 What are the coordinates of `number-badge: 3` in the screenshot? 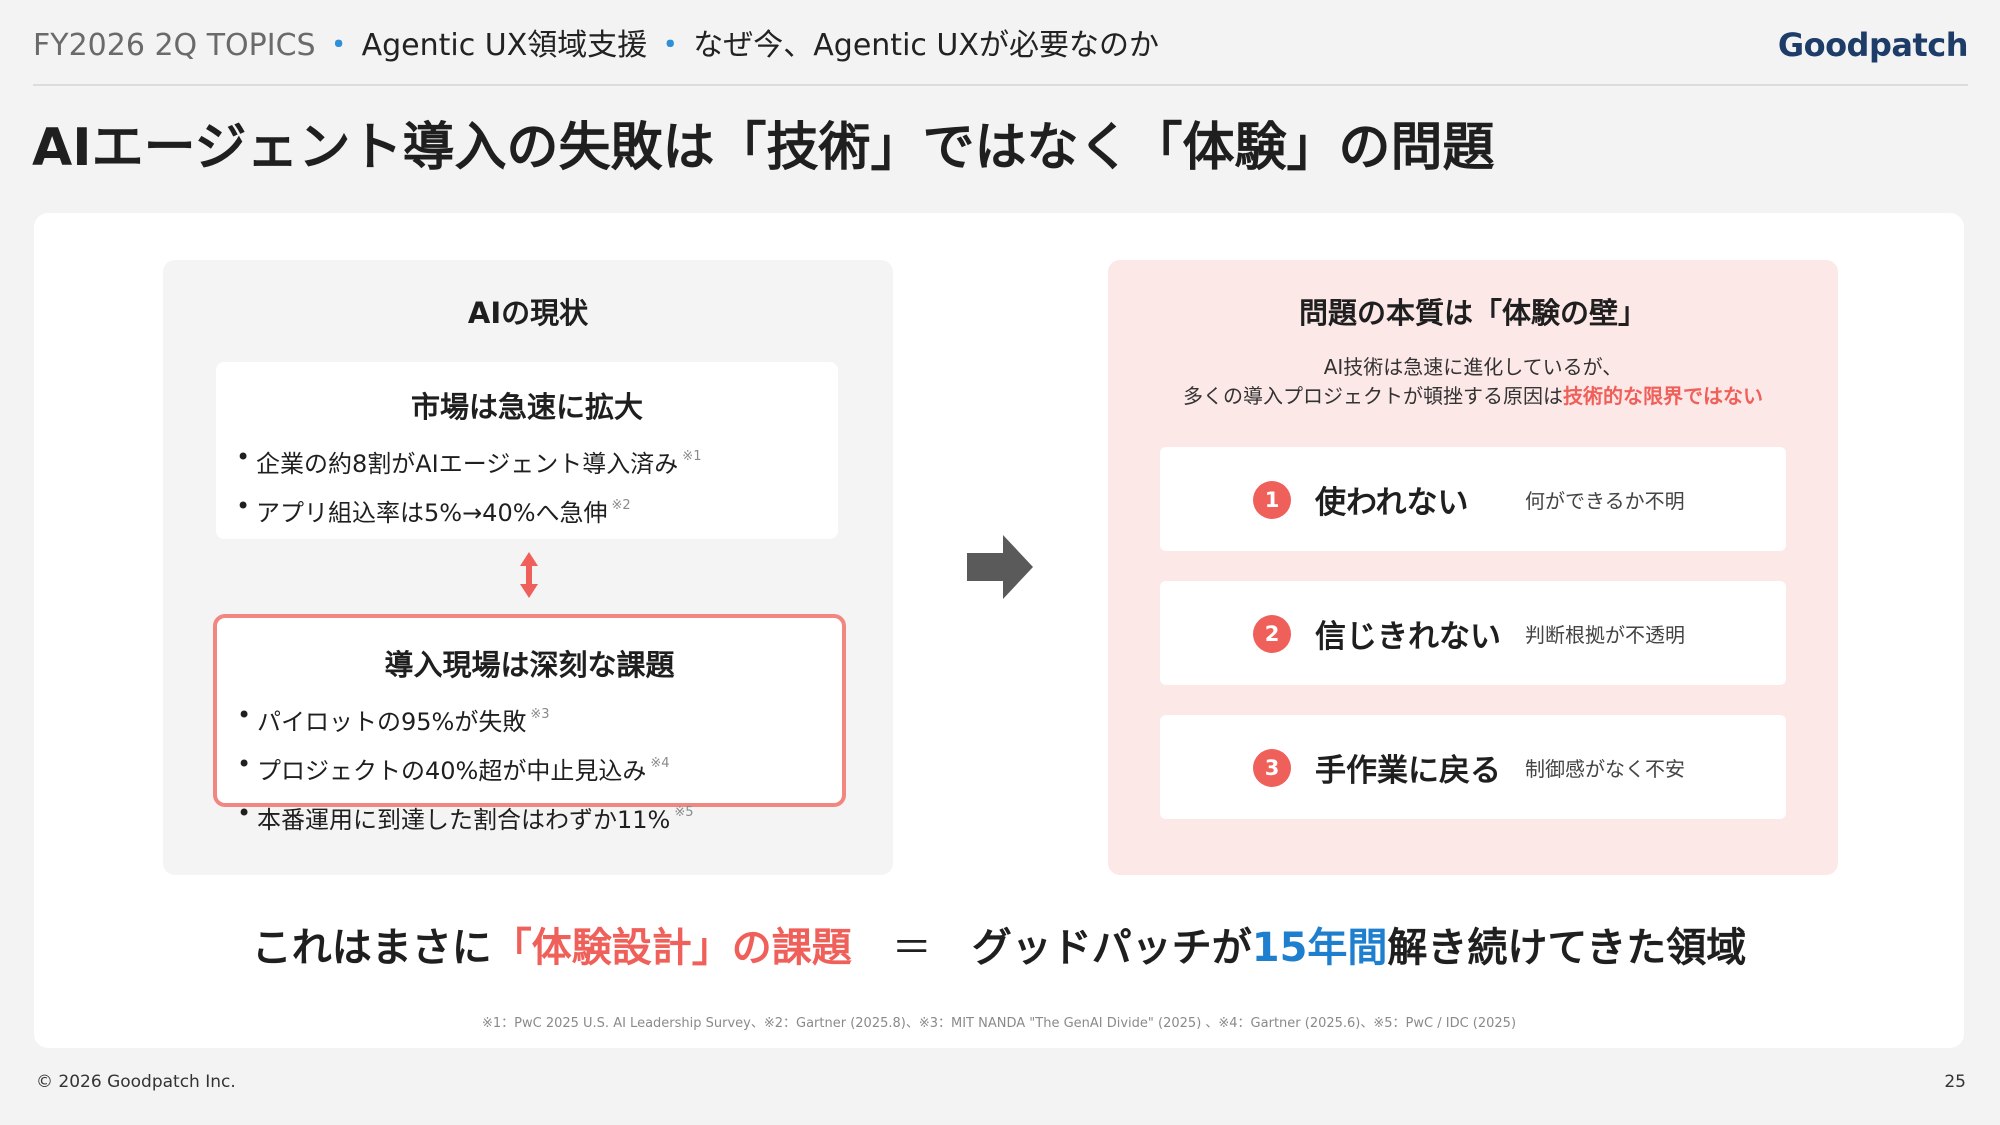 It's located at (1272, 768).